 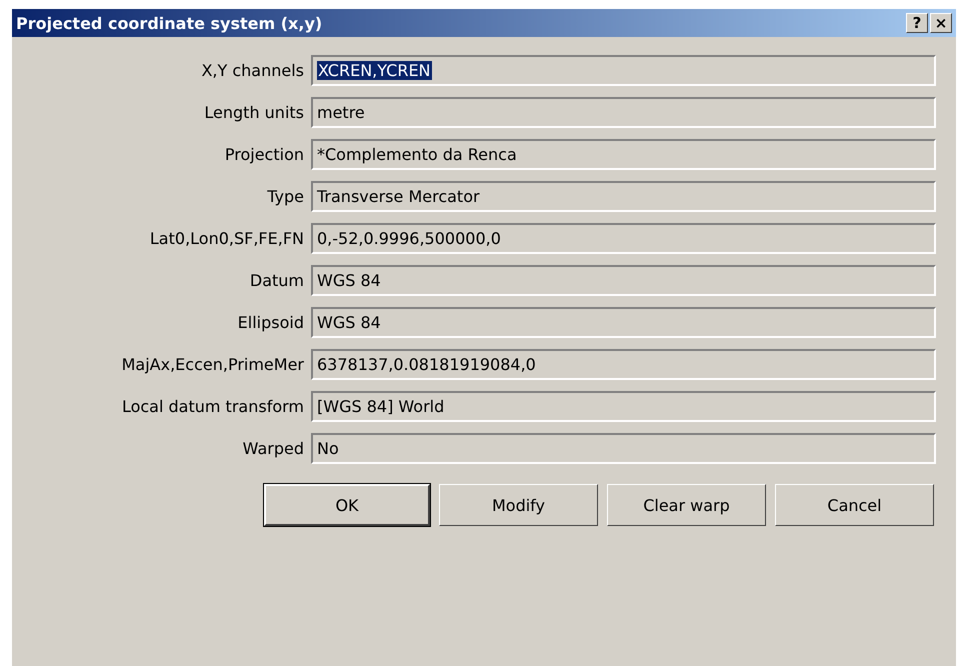 What do you see at coordinates (276, 280) in the screenshot?
I see `field-label: Datum` at bounding box center [276, 280].